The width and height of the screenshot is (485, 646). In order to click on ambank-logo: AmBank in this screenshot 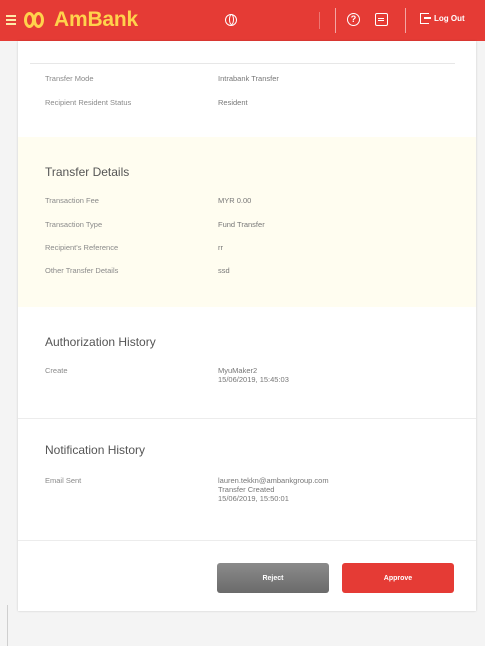, I will do `click(81, 20)`.